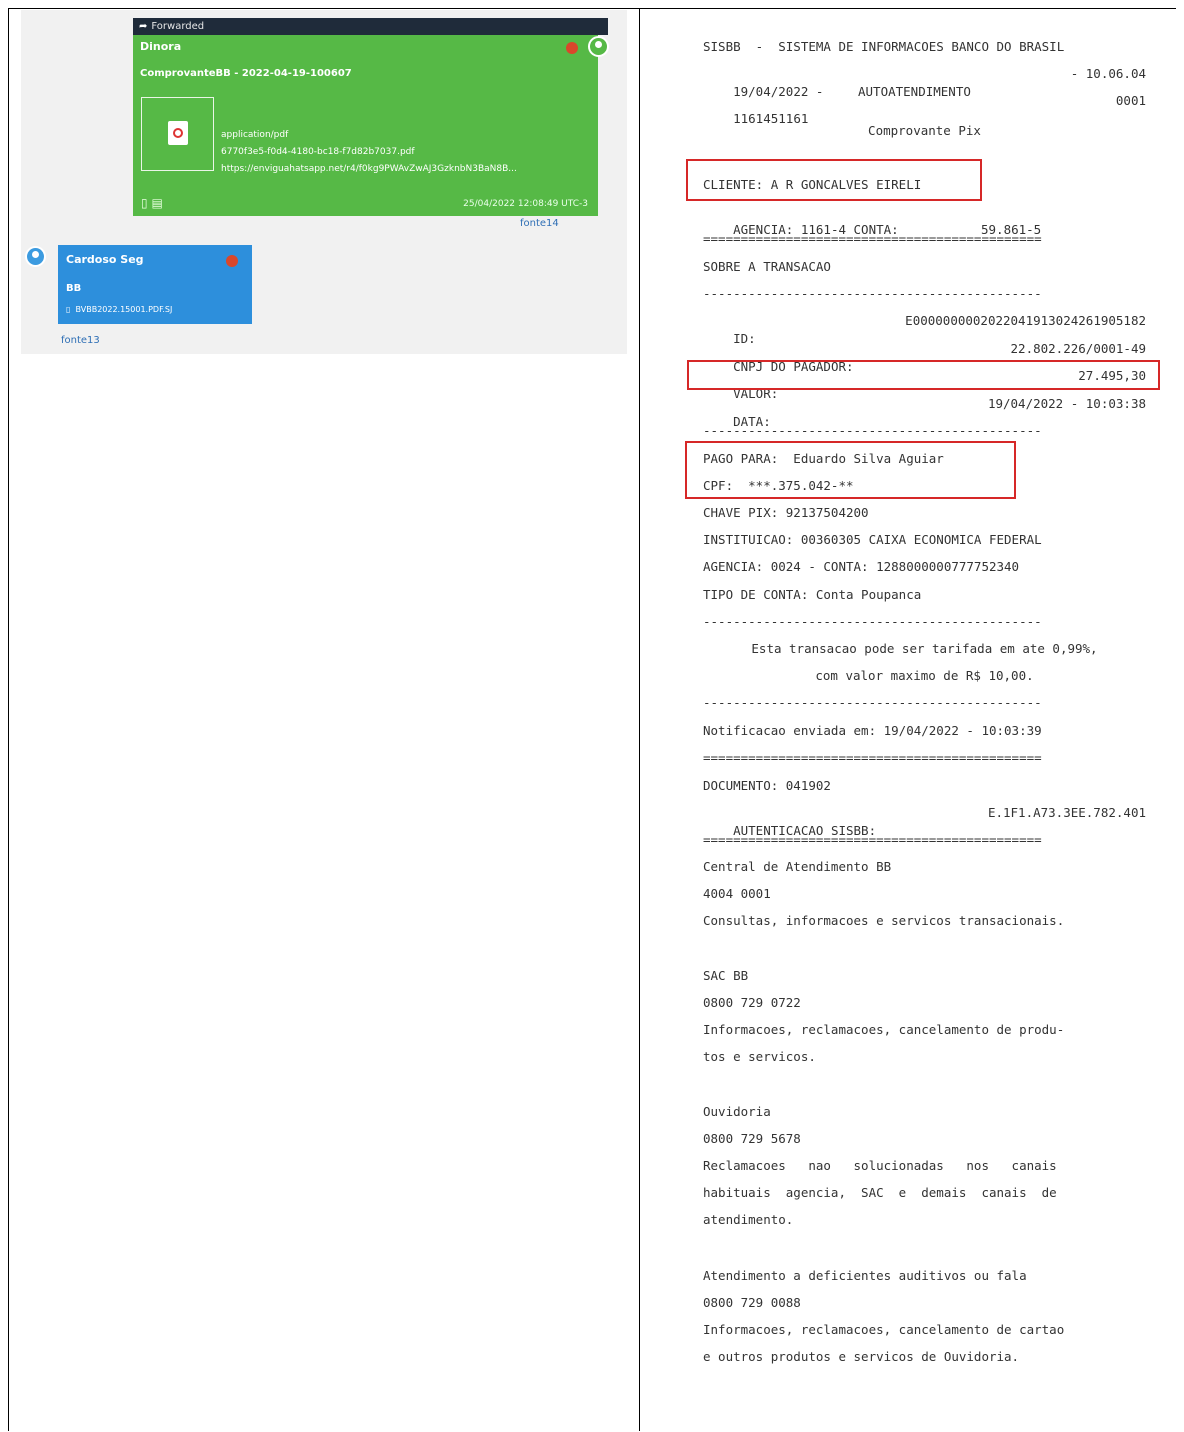 The height and width of the screenshot is (1432, 1184). Describe the element at coordinates (759, 1056) in the screenshot. I see `sac-desc-2: tos e servicos.` at that location.